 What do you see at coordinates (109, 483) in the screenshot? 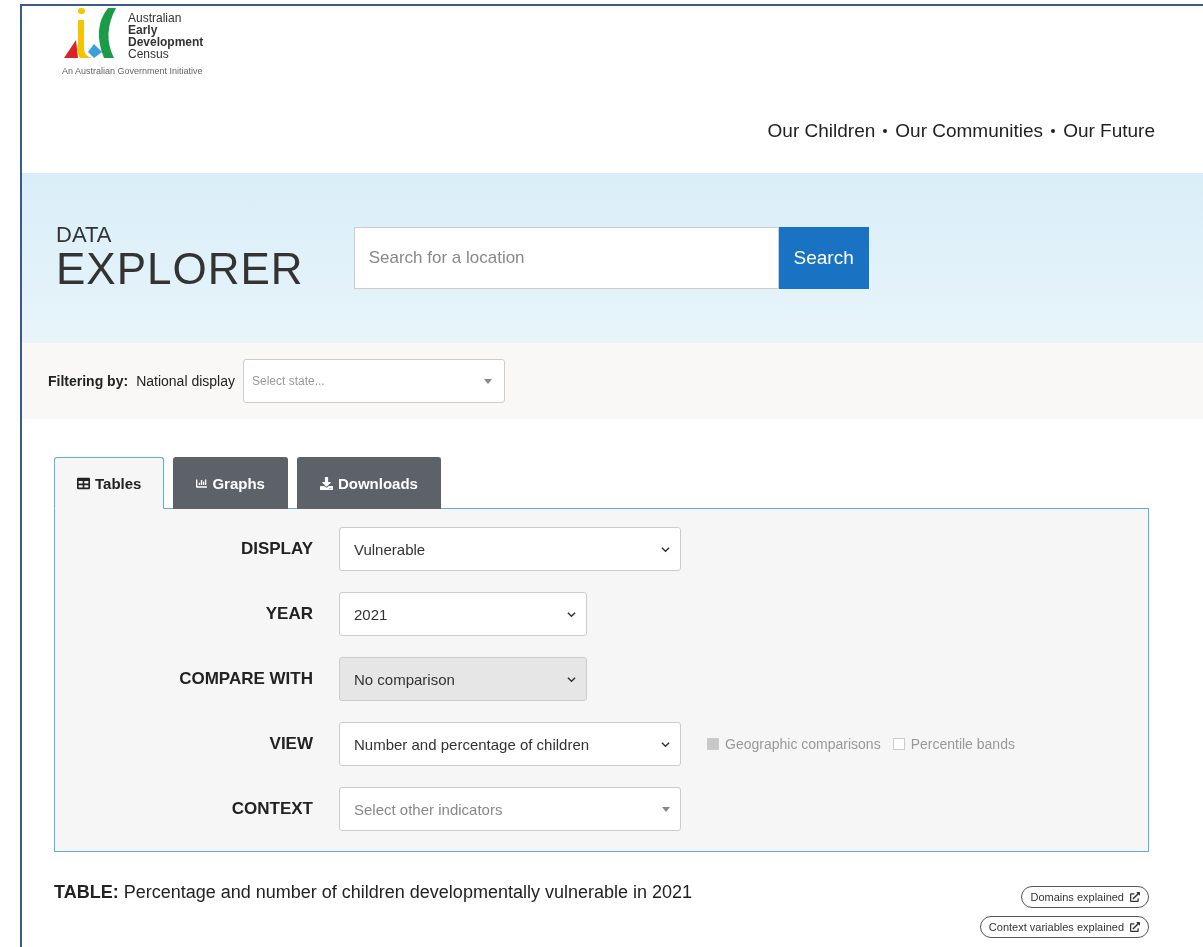
I see `tab: Tables` at bounding box center [109, 483].